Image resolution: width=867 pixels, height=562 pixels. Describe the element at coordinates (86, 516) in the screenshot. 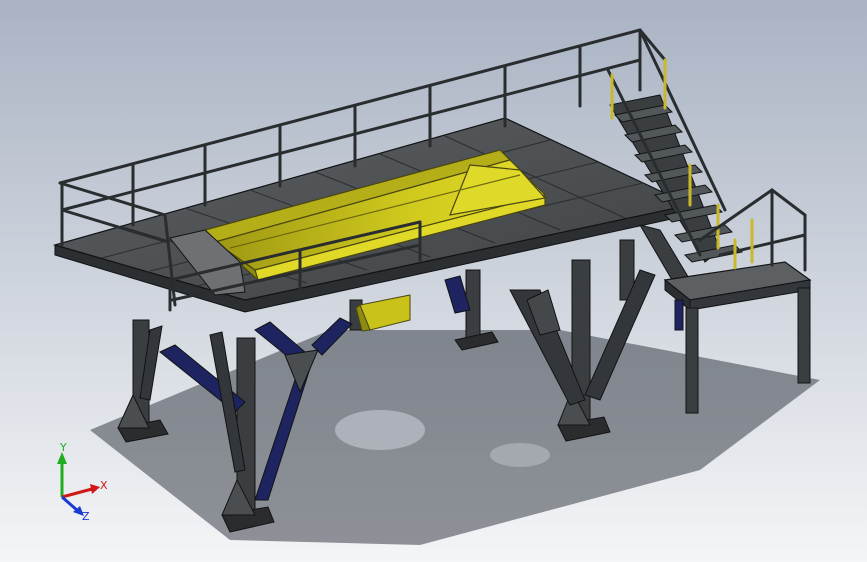

I see `z-axis-label: Z` at that location.